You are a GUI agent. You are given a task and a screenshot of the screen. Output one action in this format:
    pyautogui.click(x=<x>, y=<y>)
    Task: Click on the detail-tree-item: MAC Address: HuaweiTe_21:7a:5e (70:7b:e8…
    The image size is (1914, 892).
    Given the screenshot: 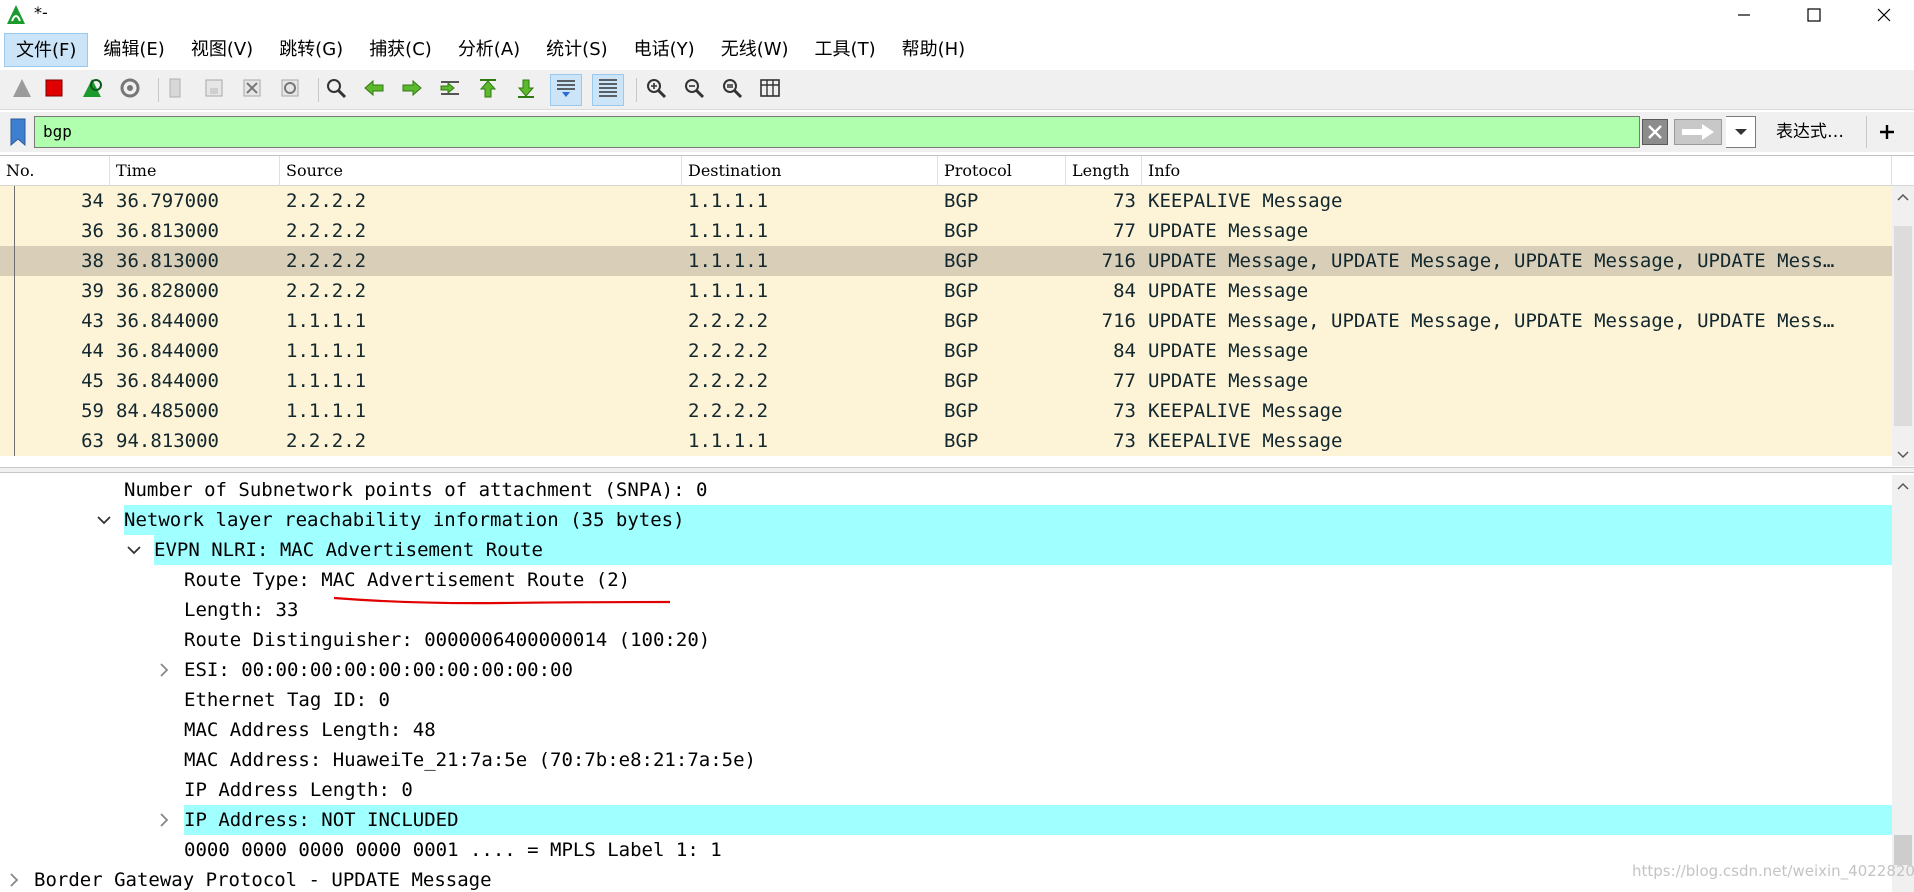 What is the action you would take?
    pyautogui.click(x=470, y=760)
    